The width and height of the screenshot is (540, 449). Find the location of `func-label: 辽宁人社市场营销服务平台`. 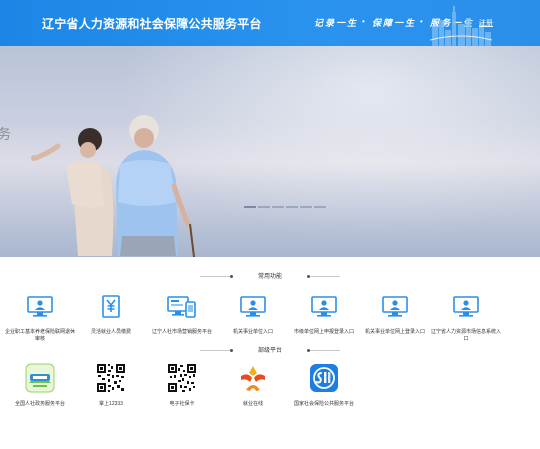

func-label: 辽宁人社市场营销服务平台 is located at coordinates (181, 332).